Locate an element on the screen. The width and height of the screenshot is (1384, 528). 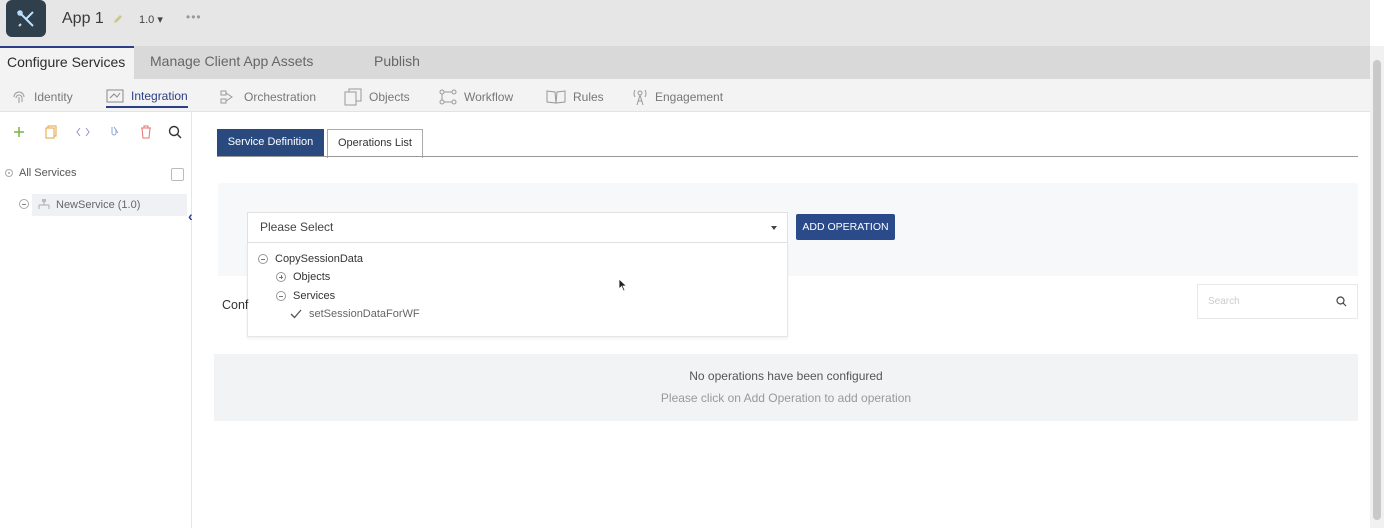
mouse-cursor-icon is located at coordinates (623, 285).